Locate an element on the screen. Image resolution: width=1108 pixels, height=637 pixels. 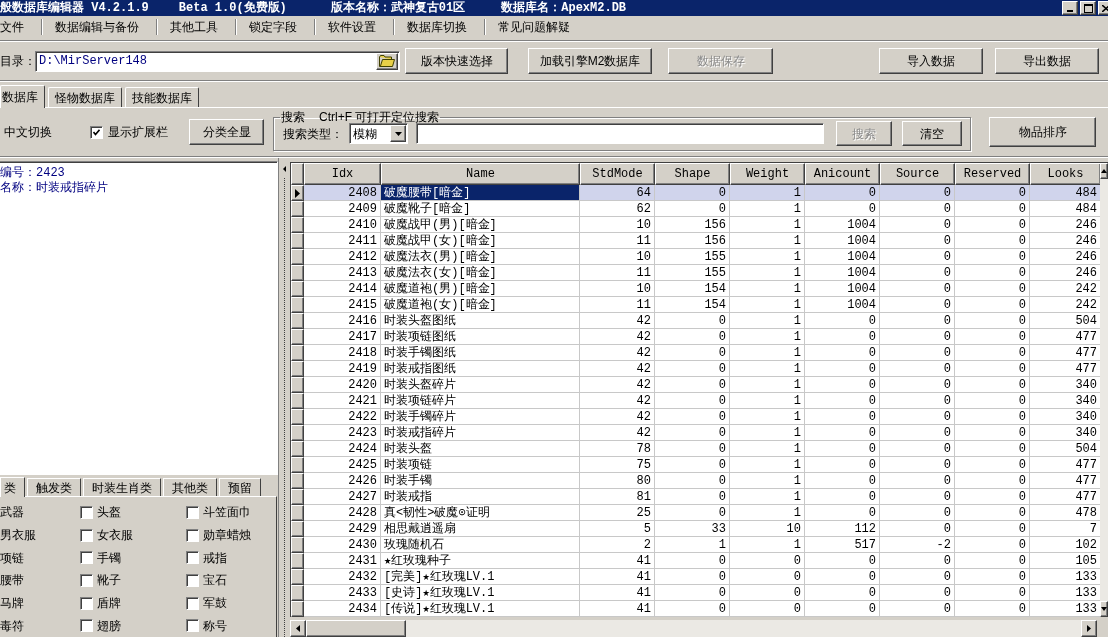
item-info-text: 编号：2423 is located at coordinates (33, 173).